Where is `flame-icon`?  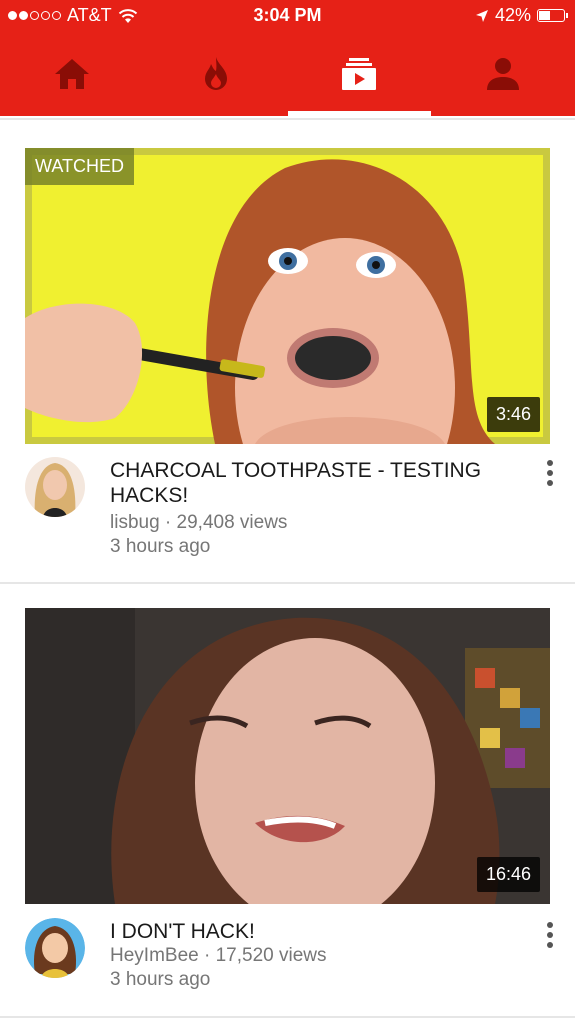
flame-icon is located at coordinates (215, 73).